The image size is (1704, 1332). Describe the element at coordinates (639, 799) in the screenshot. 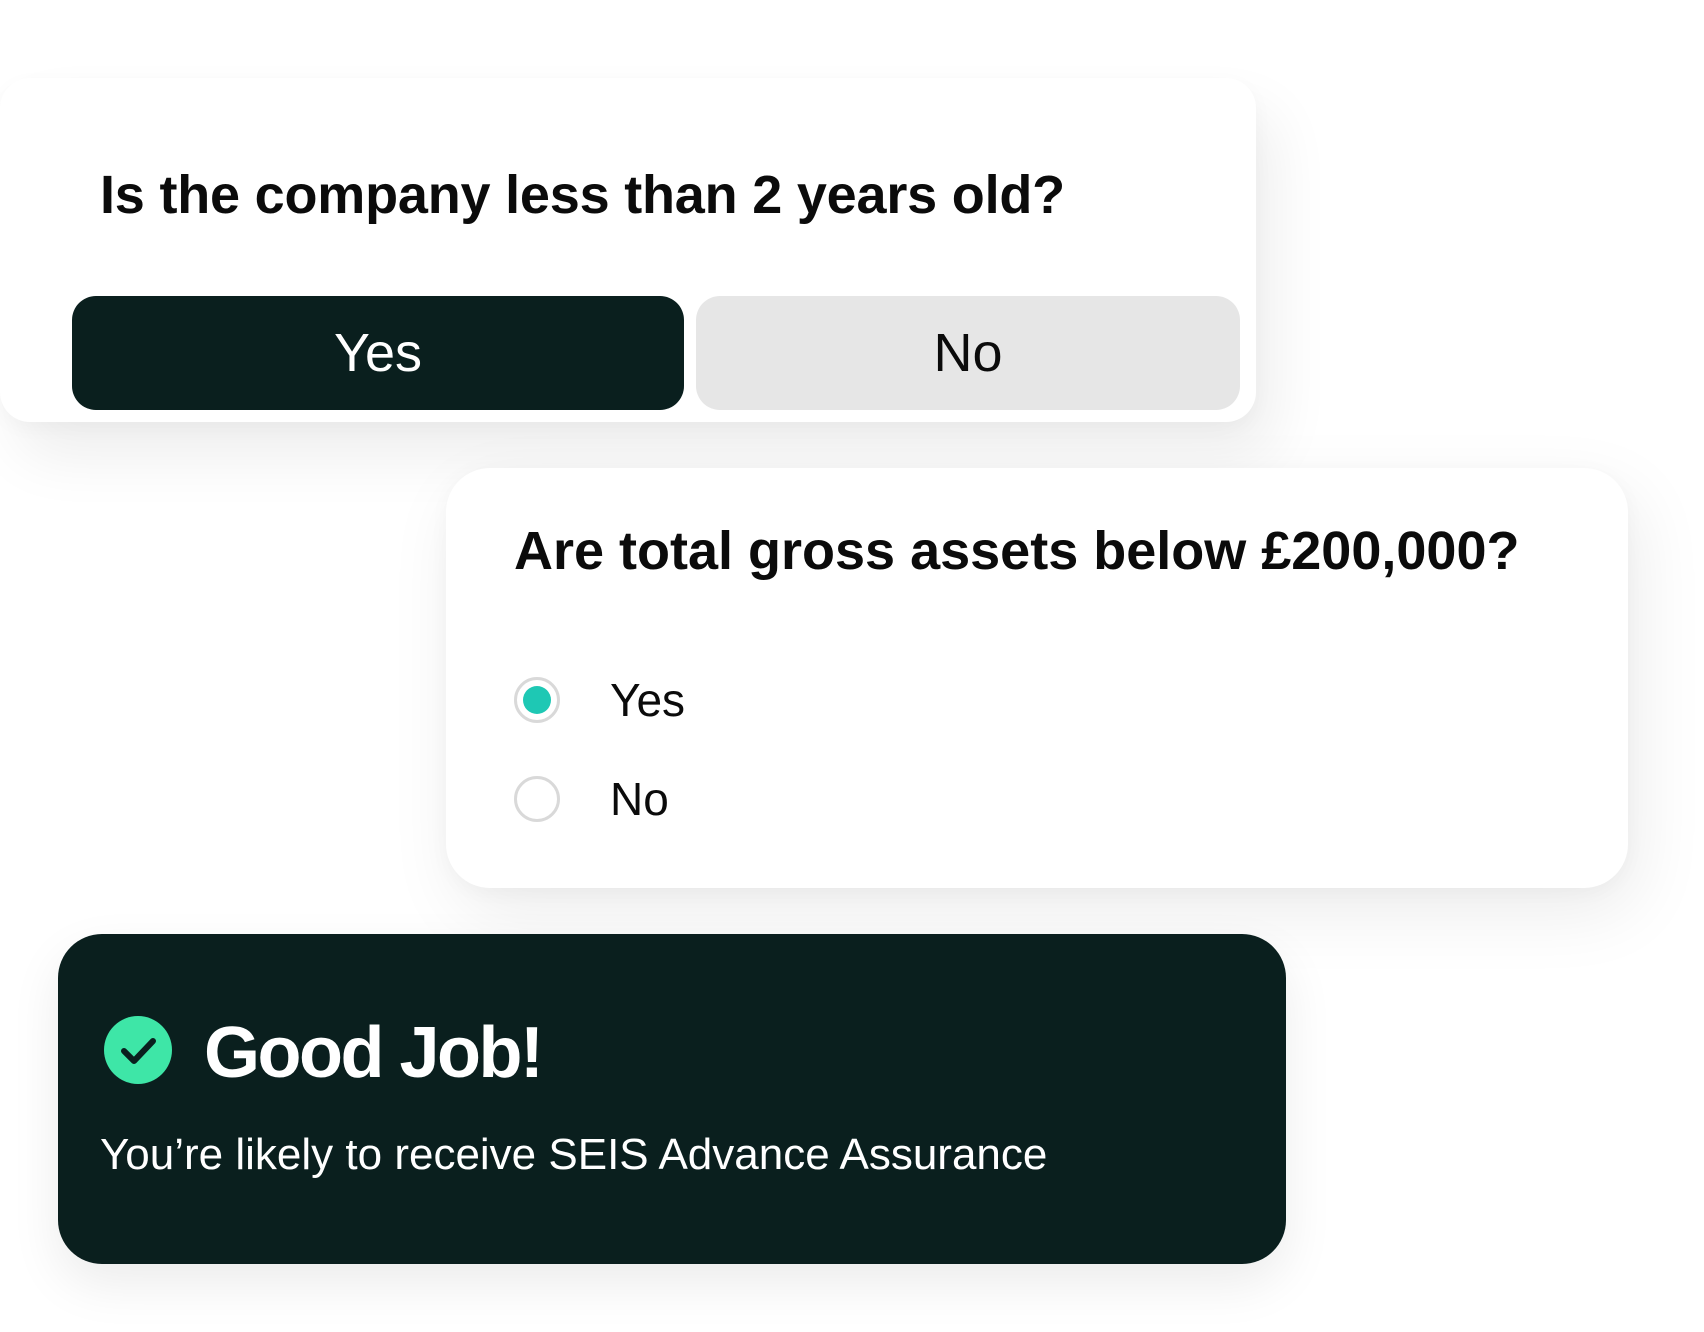

I see `assets-no-label: No` at that location.